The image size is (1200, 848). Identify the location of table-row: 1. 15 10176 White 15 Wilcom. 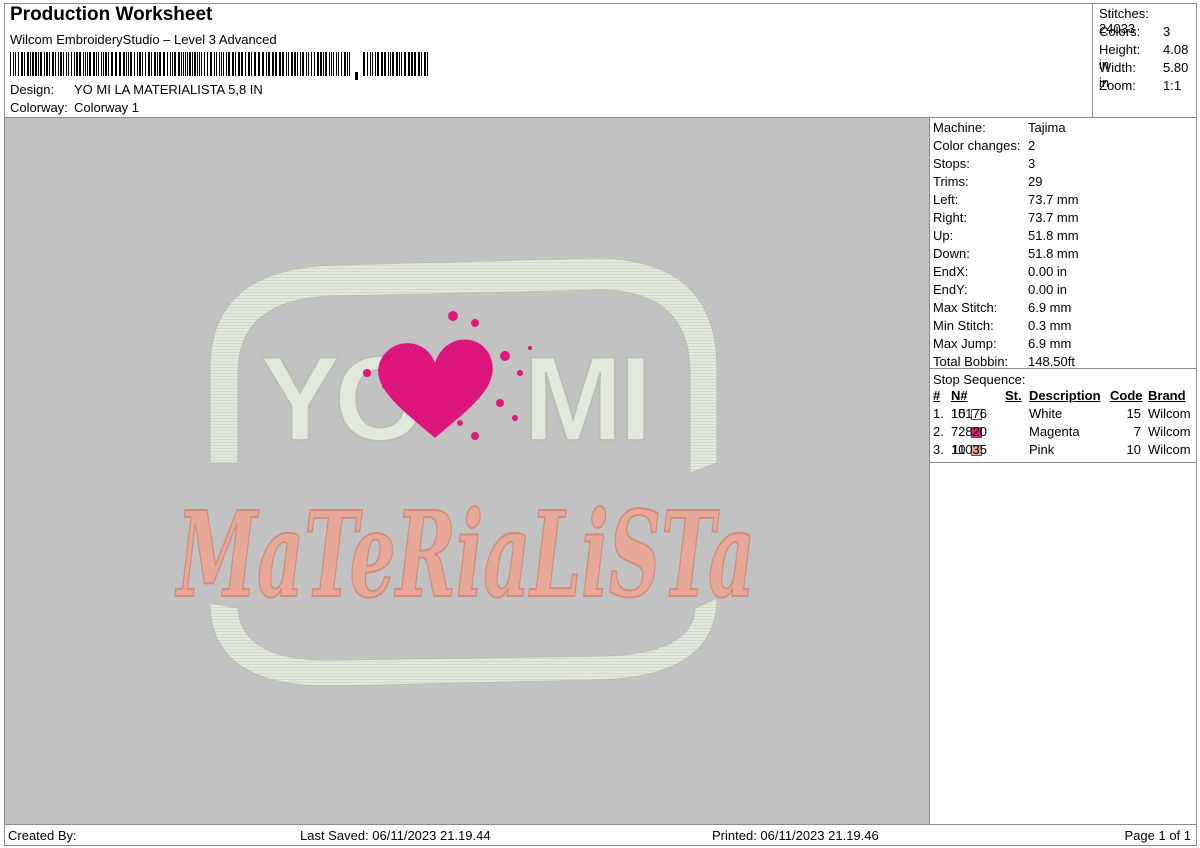
(1063, 415).